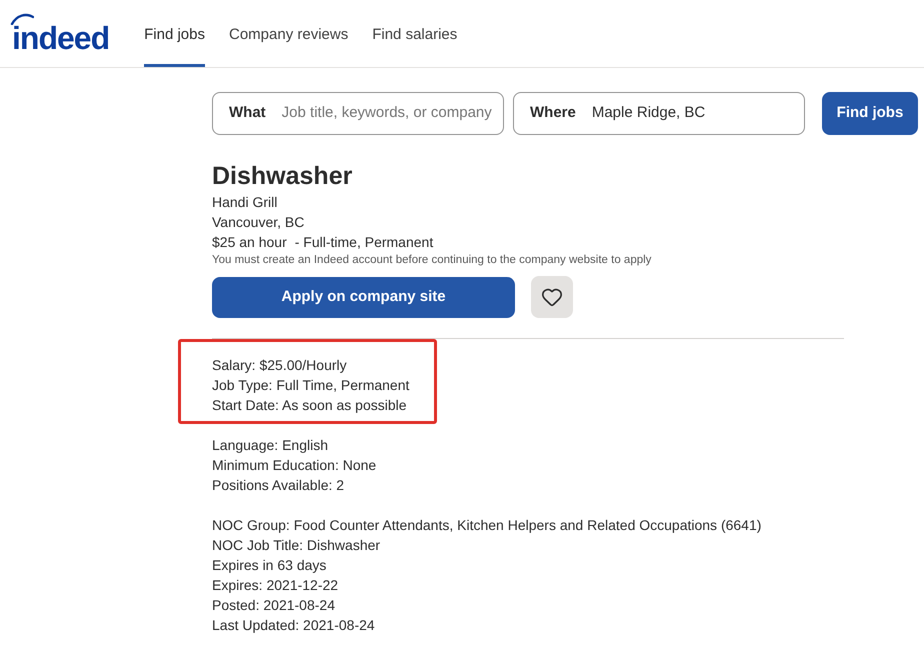 This screenshot has width=924, height=652. I want to click on job-location: Vancouver, BC, so click(258, 222).